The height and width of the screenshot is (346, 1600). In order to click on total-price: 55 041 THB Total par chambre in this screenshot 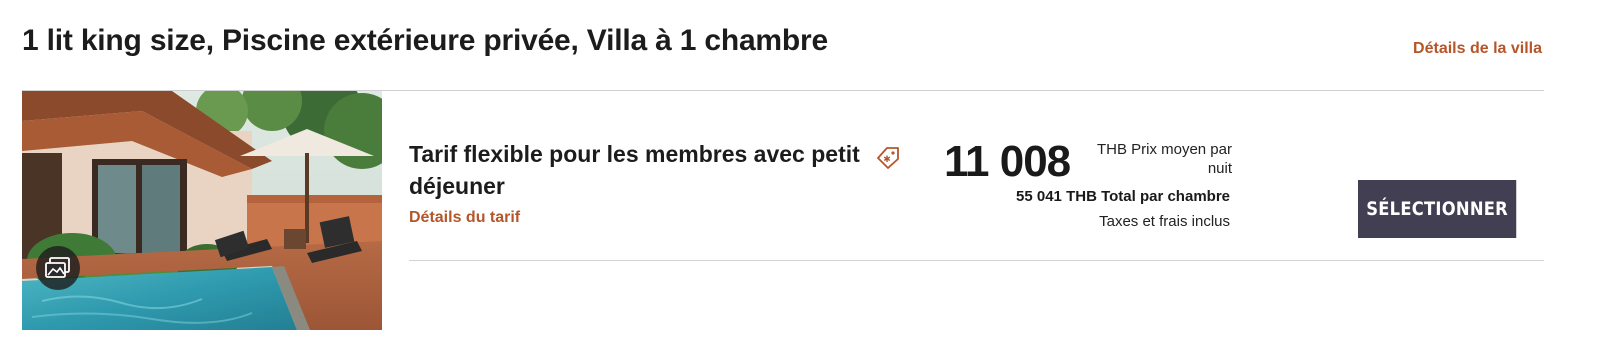, I will do `click(1123, 196)`.